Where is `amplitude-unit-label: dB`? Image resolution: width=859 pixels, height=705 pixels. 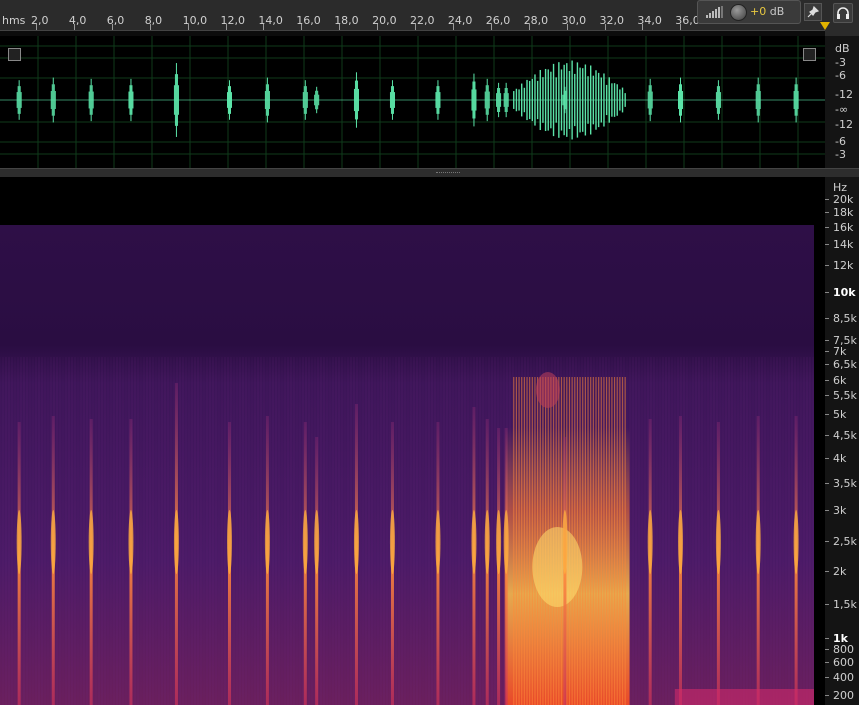 amplitude-unit-label: dB is located at coordinates (842, 48).